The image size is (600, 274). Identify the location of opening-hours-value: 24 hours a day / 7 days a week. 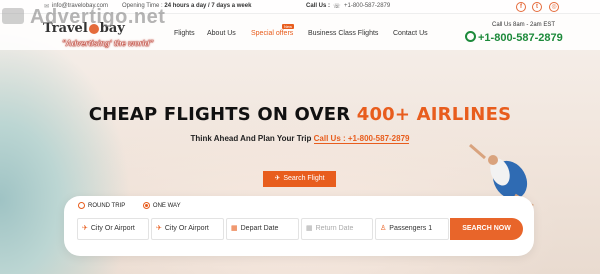
(208, 6).